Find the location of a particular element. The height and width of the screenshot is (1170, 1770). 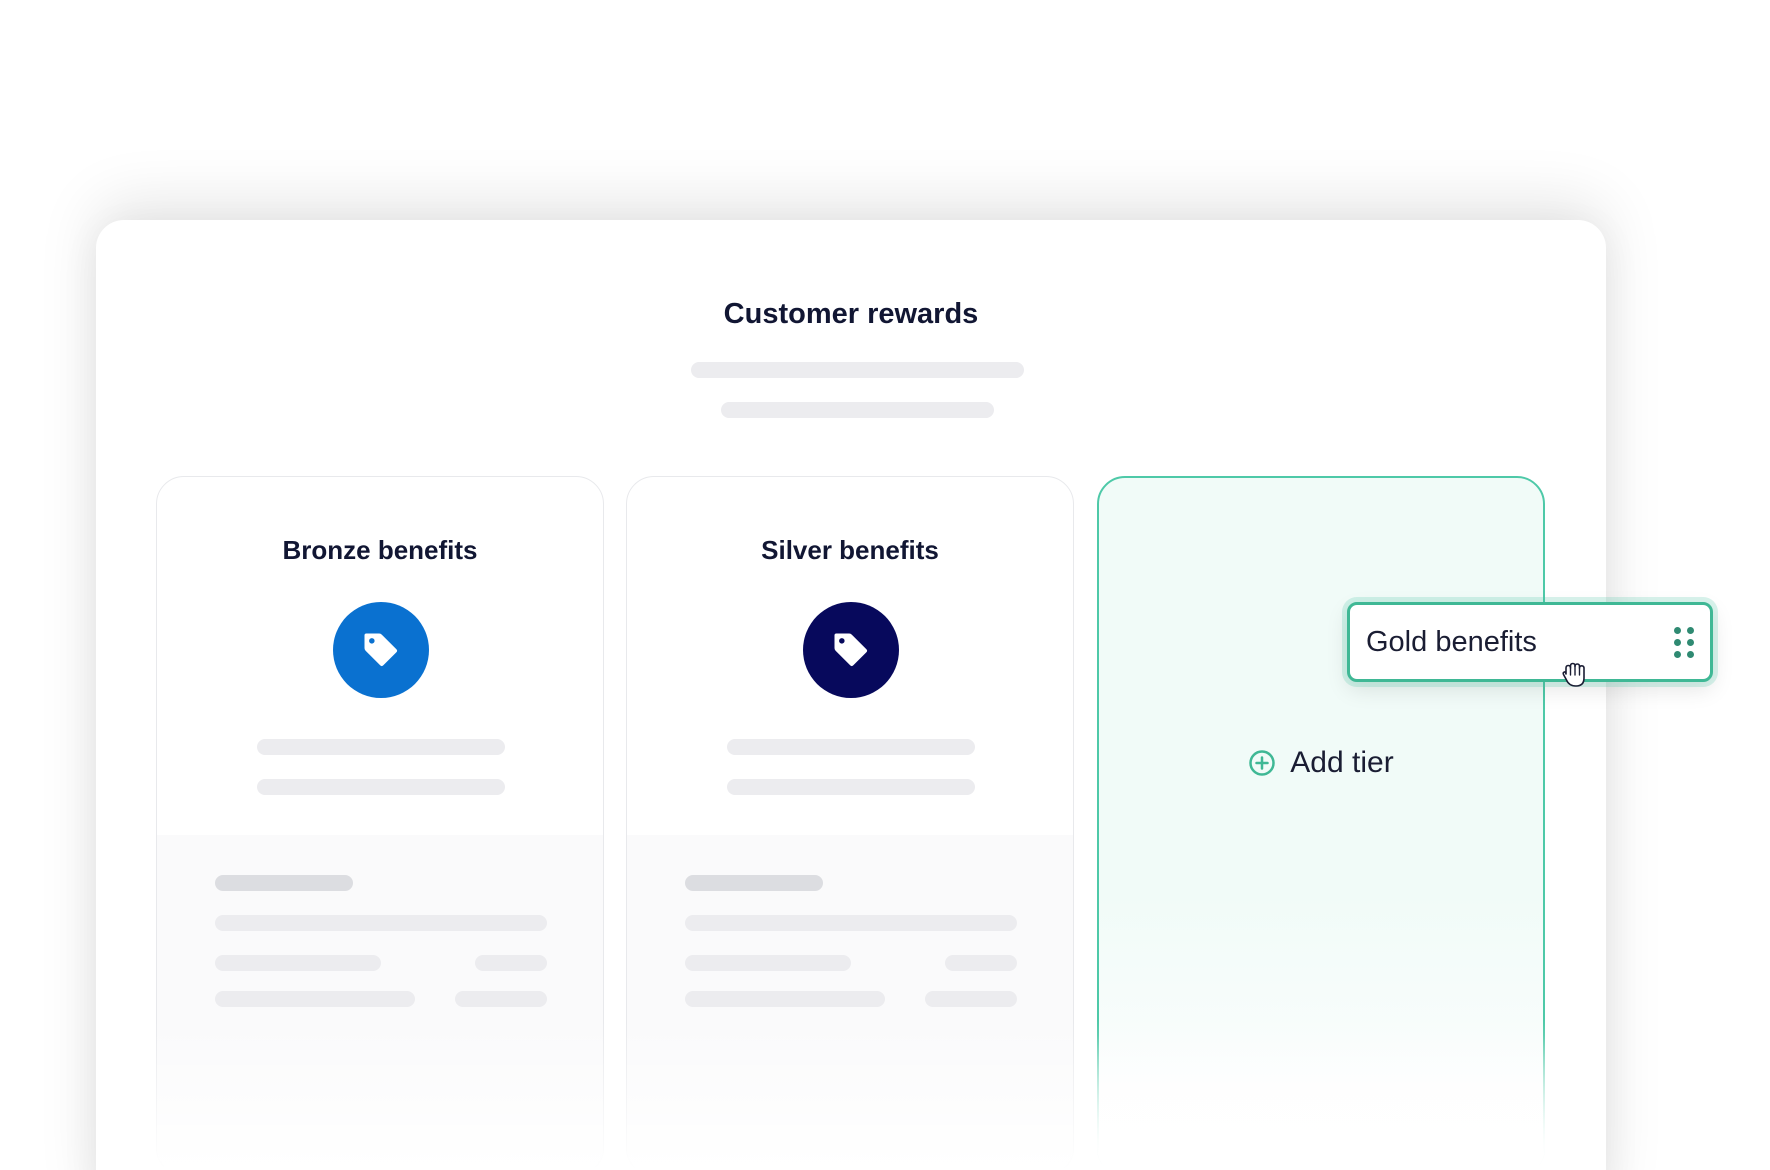

bottom-fade is located at coordinates (1321, 1103).